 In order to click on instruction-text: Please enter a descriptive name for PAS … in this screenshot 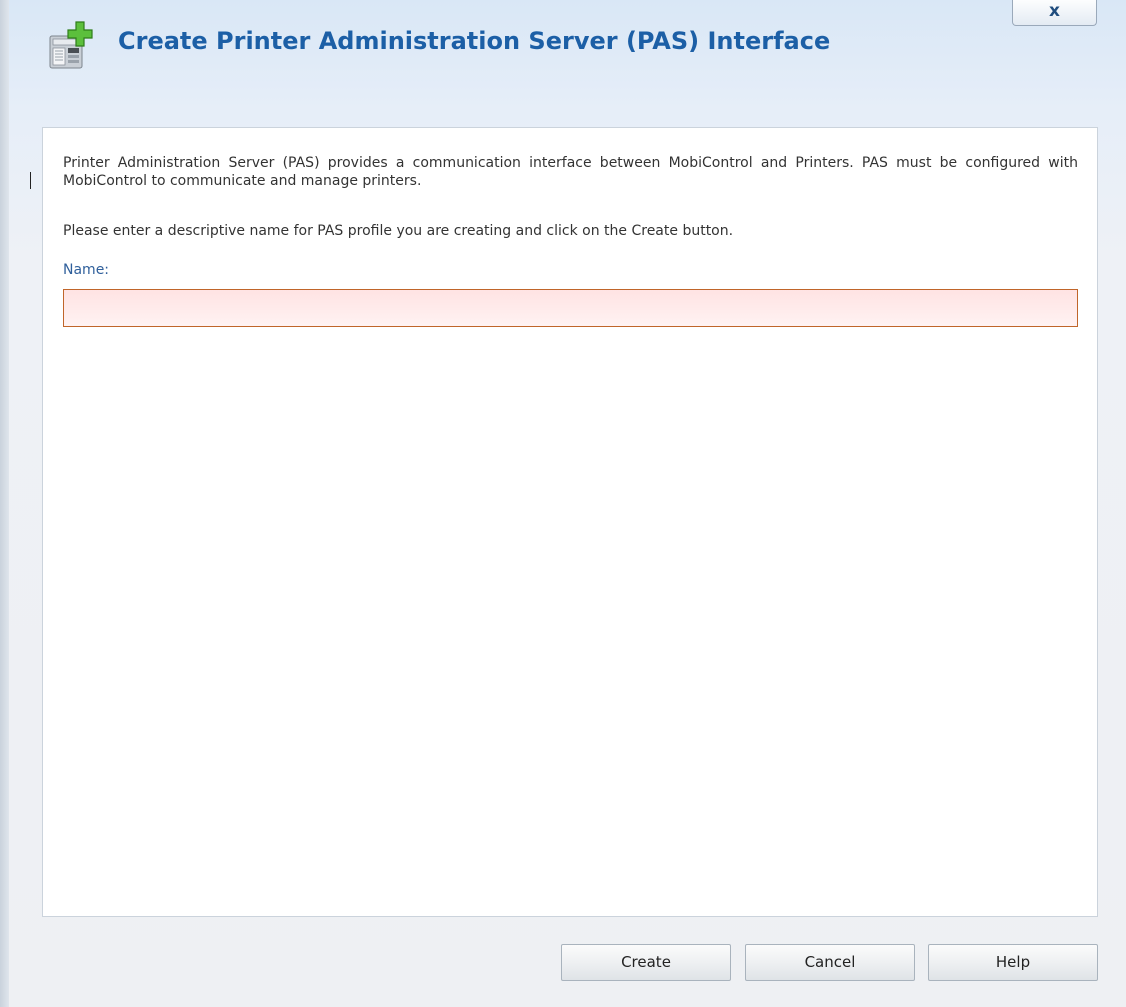, I will do `click(398, 231)`.